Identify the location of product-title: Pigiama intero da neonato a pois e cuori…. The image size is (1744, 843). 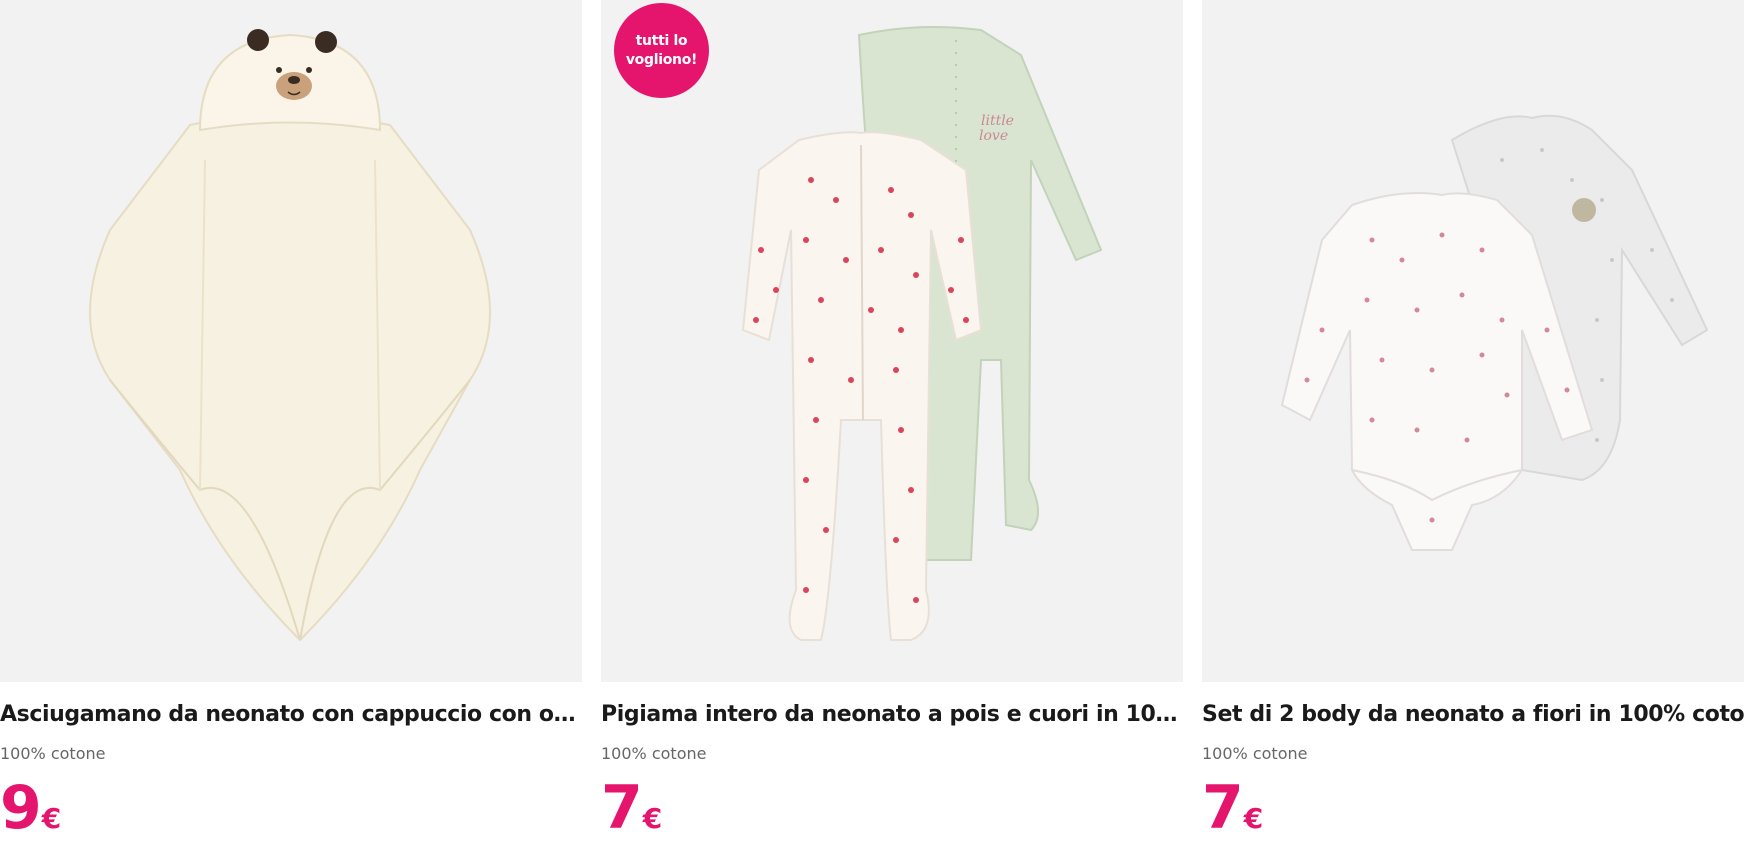
(892, 714).